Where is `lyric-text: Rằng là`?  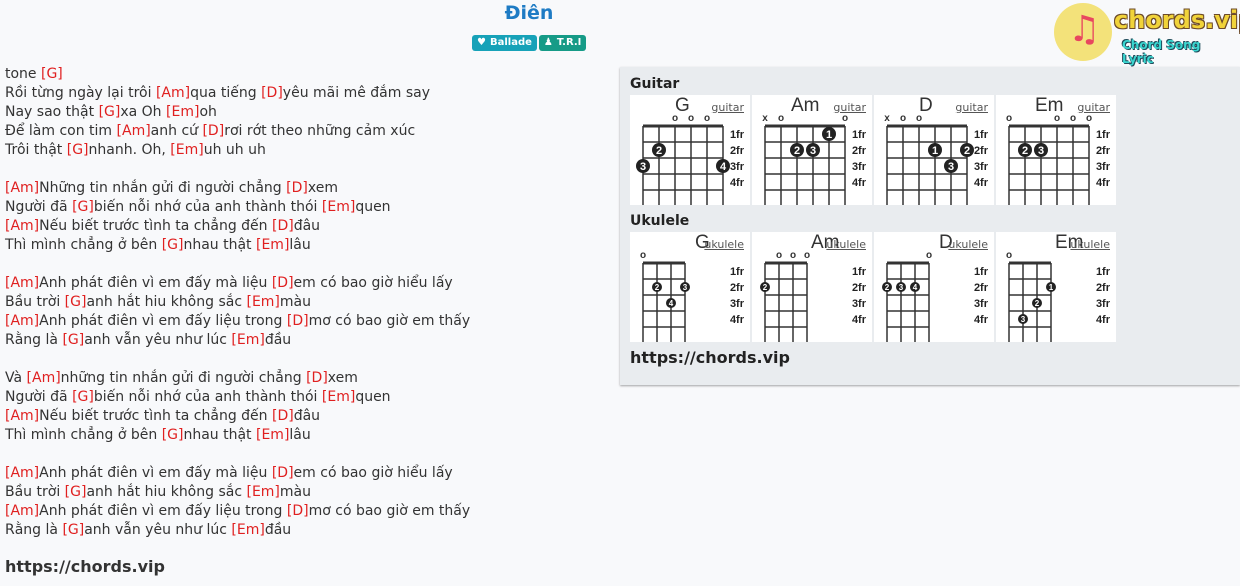 lyric-text: Rằng là is located at coordinates (34, 340).